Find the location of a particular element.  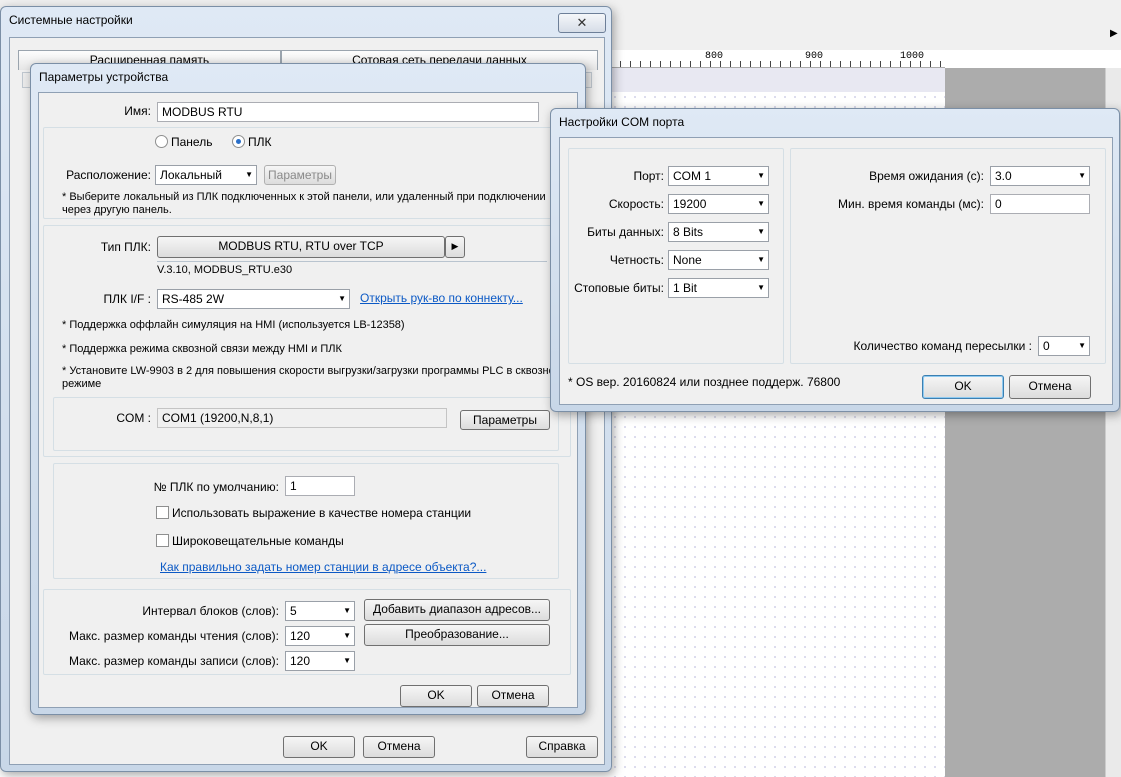

plc-type-button: MODBUS RTU, RTU over TCP is located at coordinates (301, 247).